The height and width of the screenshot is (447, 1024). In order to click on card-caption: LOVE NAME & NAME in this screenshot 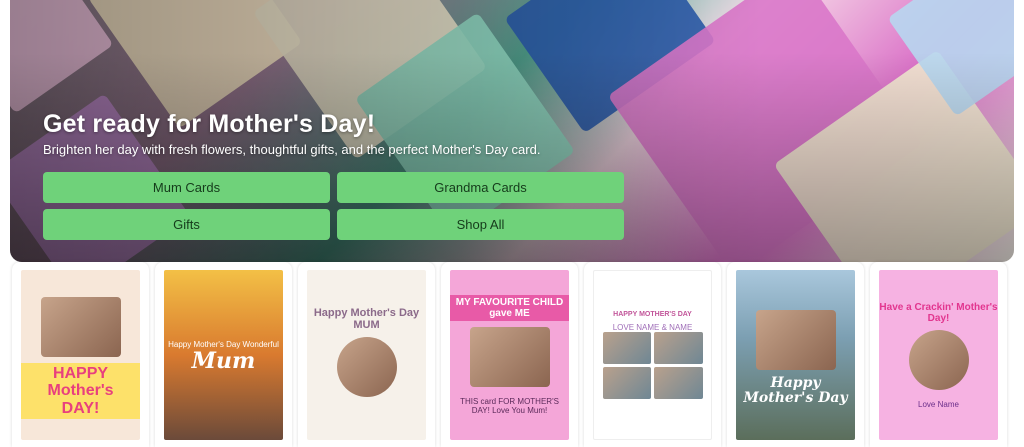, I will do `click(652, 327)`.